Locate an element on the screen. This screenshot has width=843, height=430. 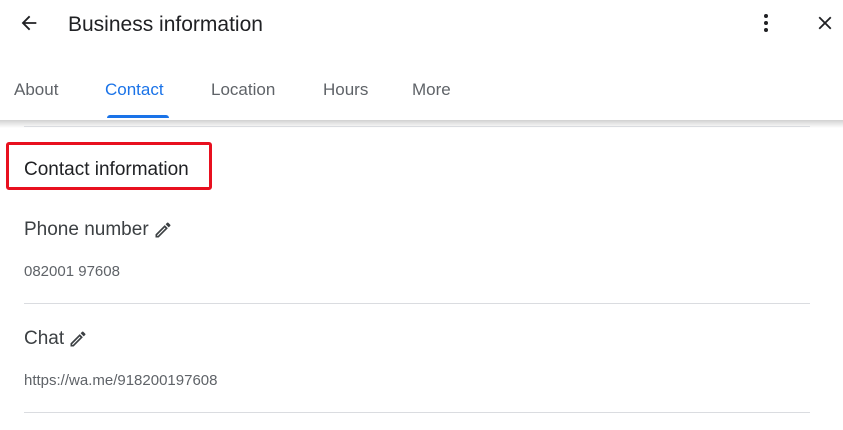
close-icon is located at coordinates (825, 25).